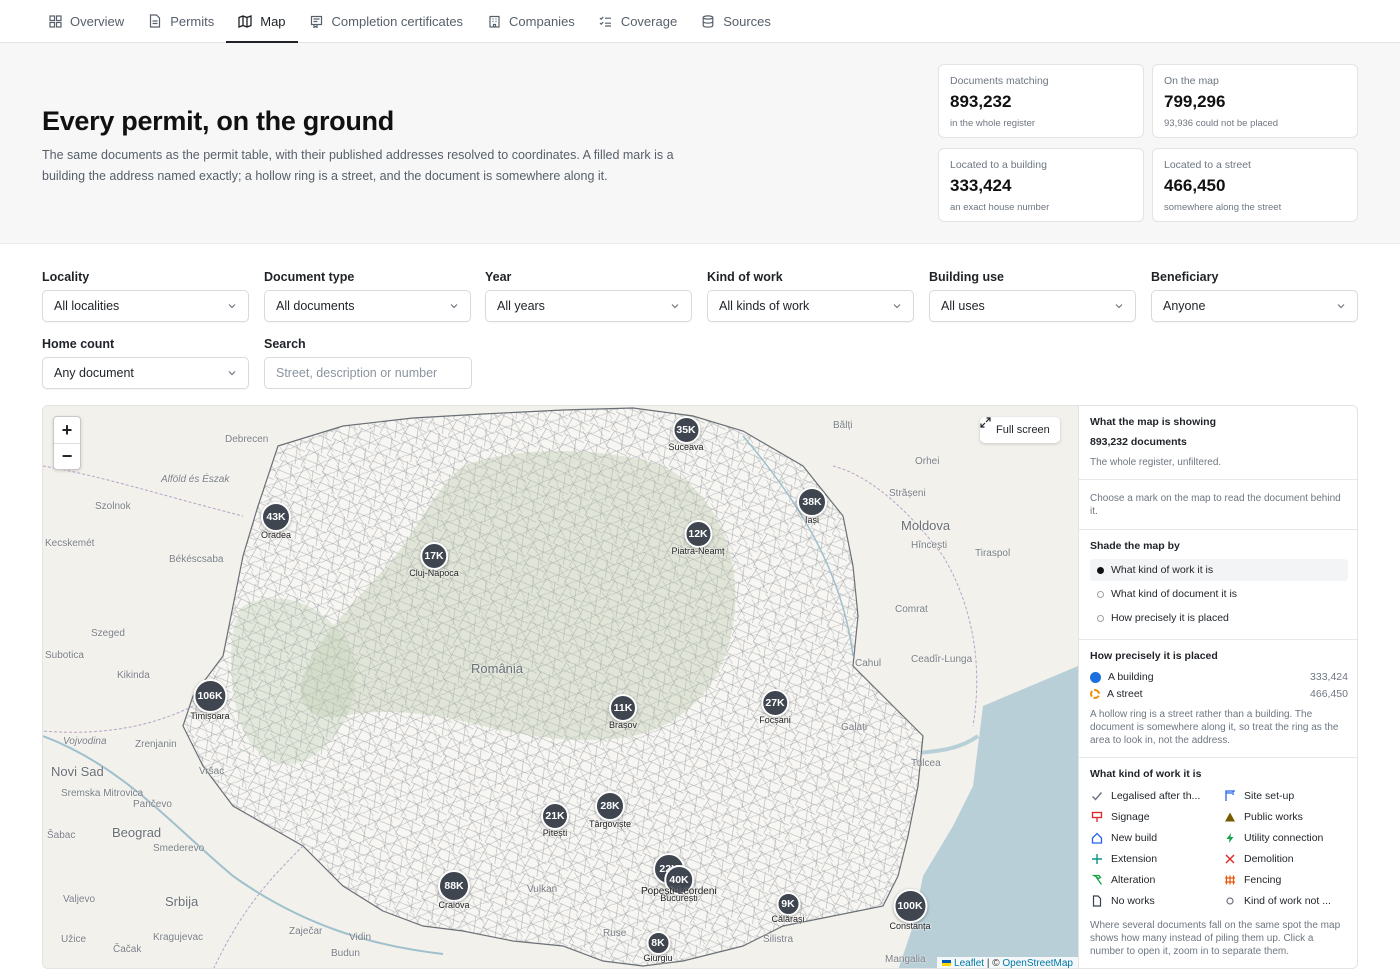 The height and width of the screenshot is (979, 1400). What do you see at coordinates (810, 306) in the screenshot?
I see `kind-of-work-select: All kinds of work` at bounding box center [810, 306].